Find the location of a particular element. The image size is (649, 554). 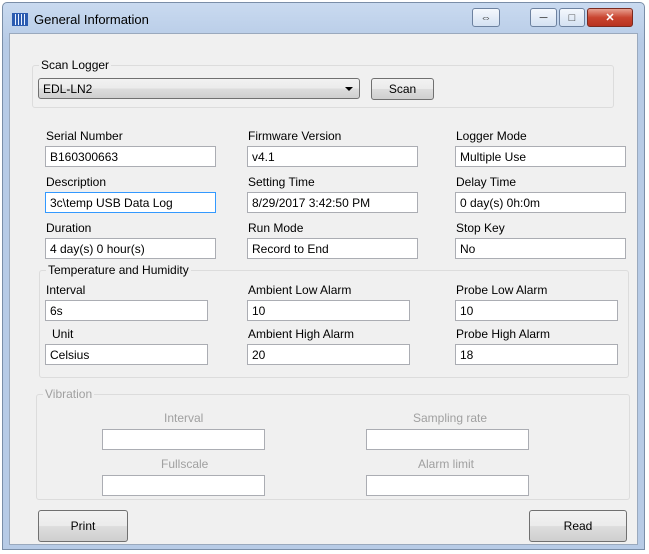

logger-mode-field: Multiple Use is located at coordinates (540, 156).